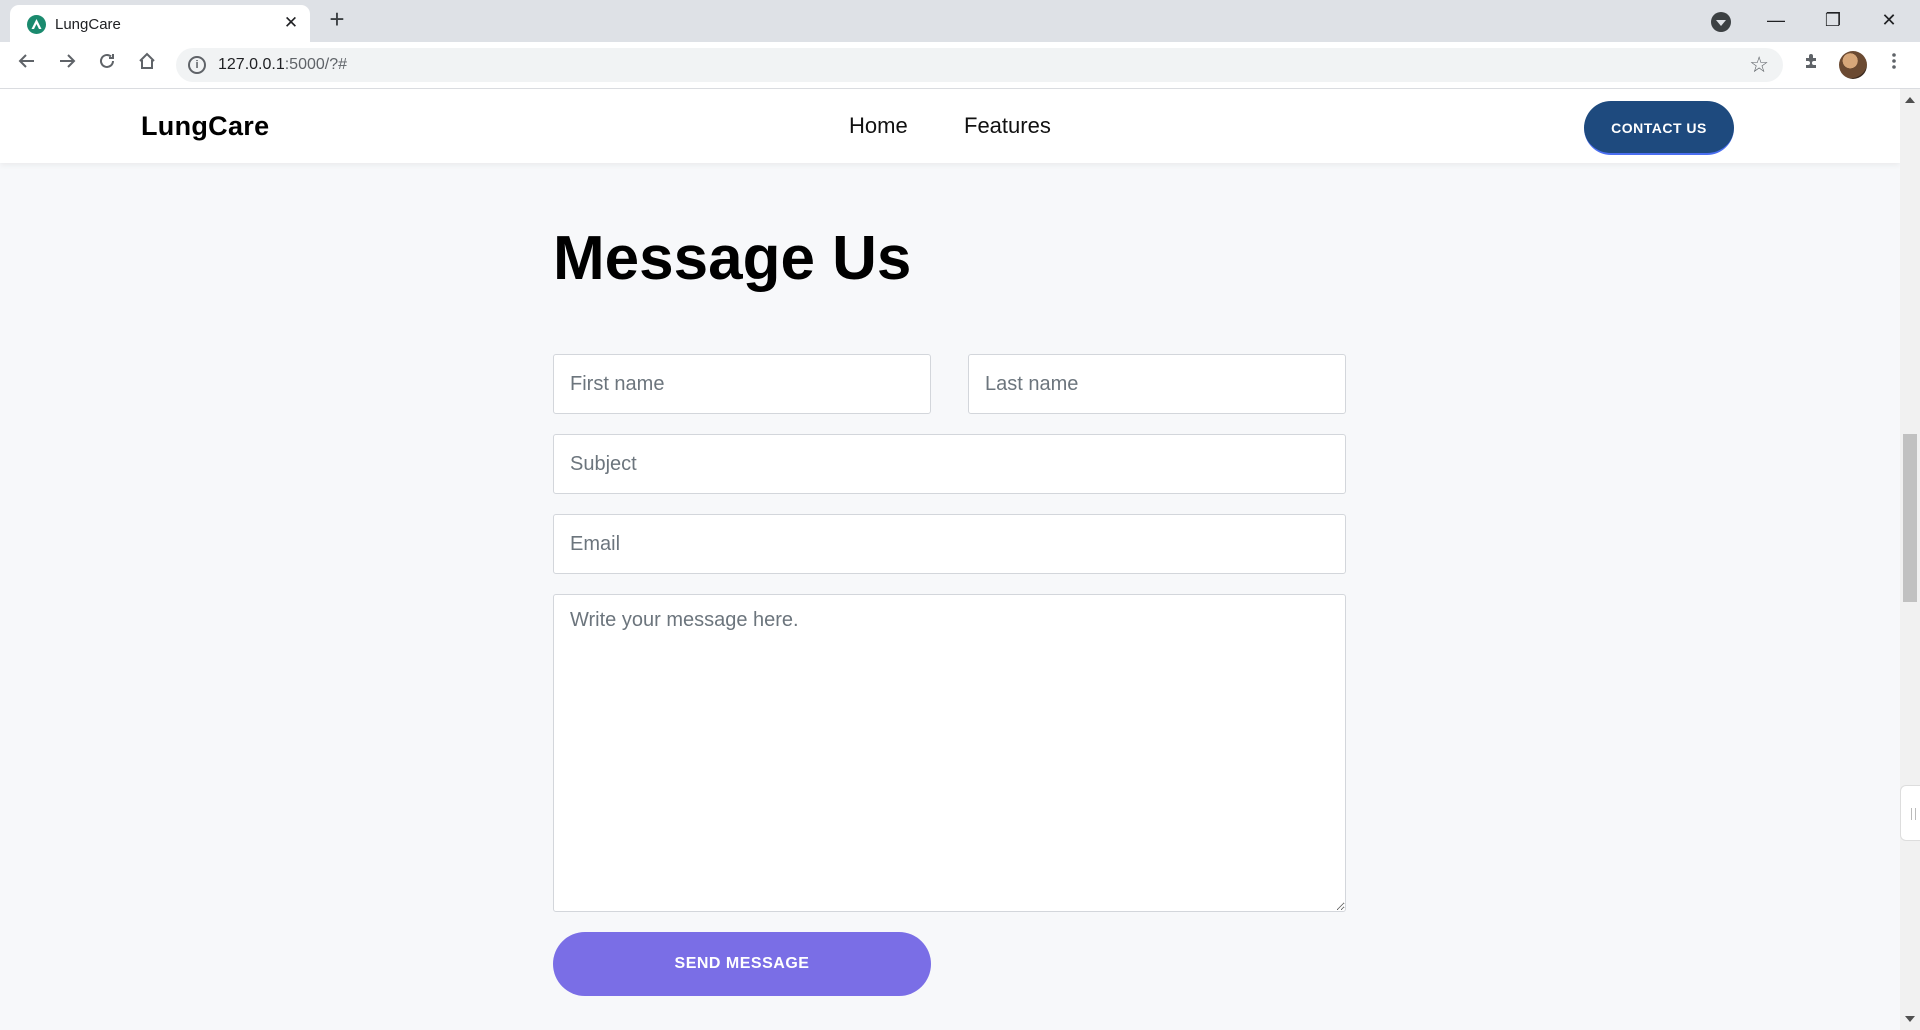 The width and height of the screenshot is (1920, 1030). What do you see at coordinates (107, 65) in the screenshot?
I see `reload-icon` at bounding box center [107, 65].